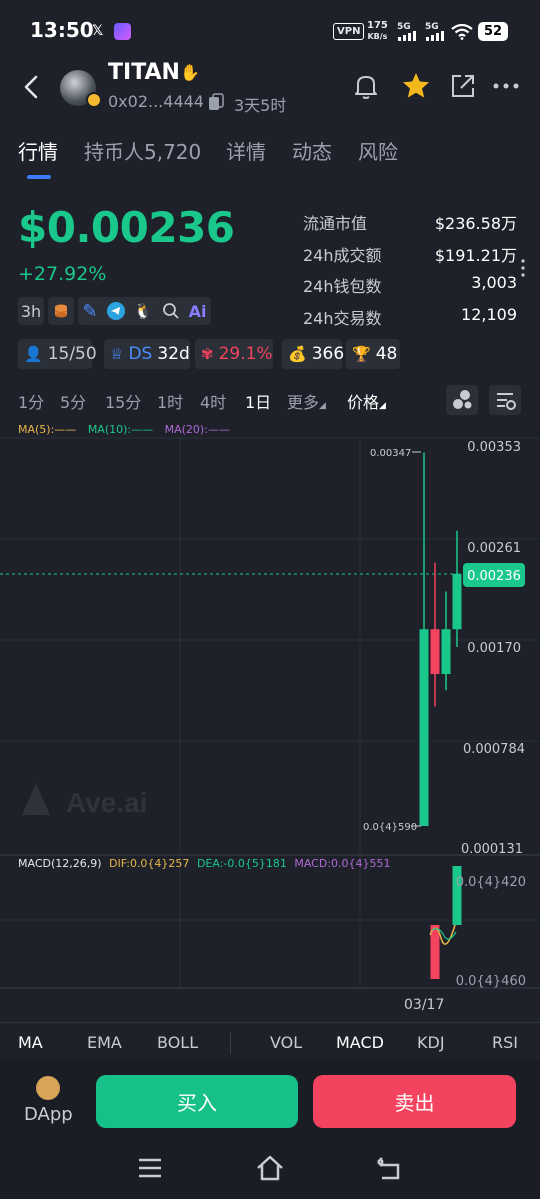  What do you see at coordinates (386, 354) in the screenshot?
I see `trophy-count: 48` at bounding box center [386, 354].